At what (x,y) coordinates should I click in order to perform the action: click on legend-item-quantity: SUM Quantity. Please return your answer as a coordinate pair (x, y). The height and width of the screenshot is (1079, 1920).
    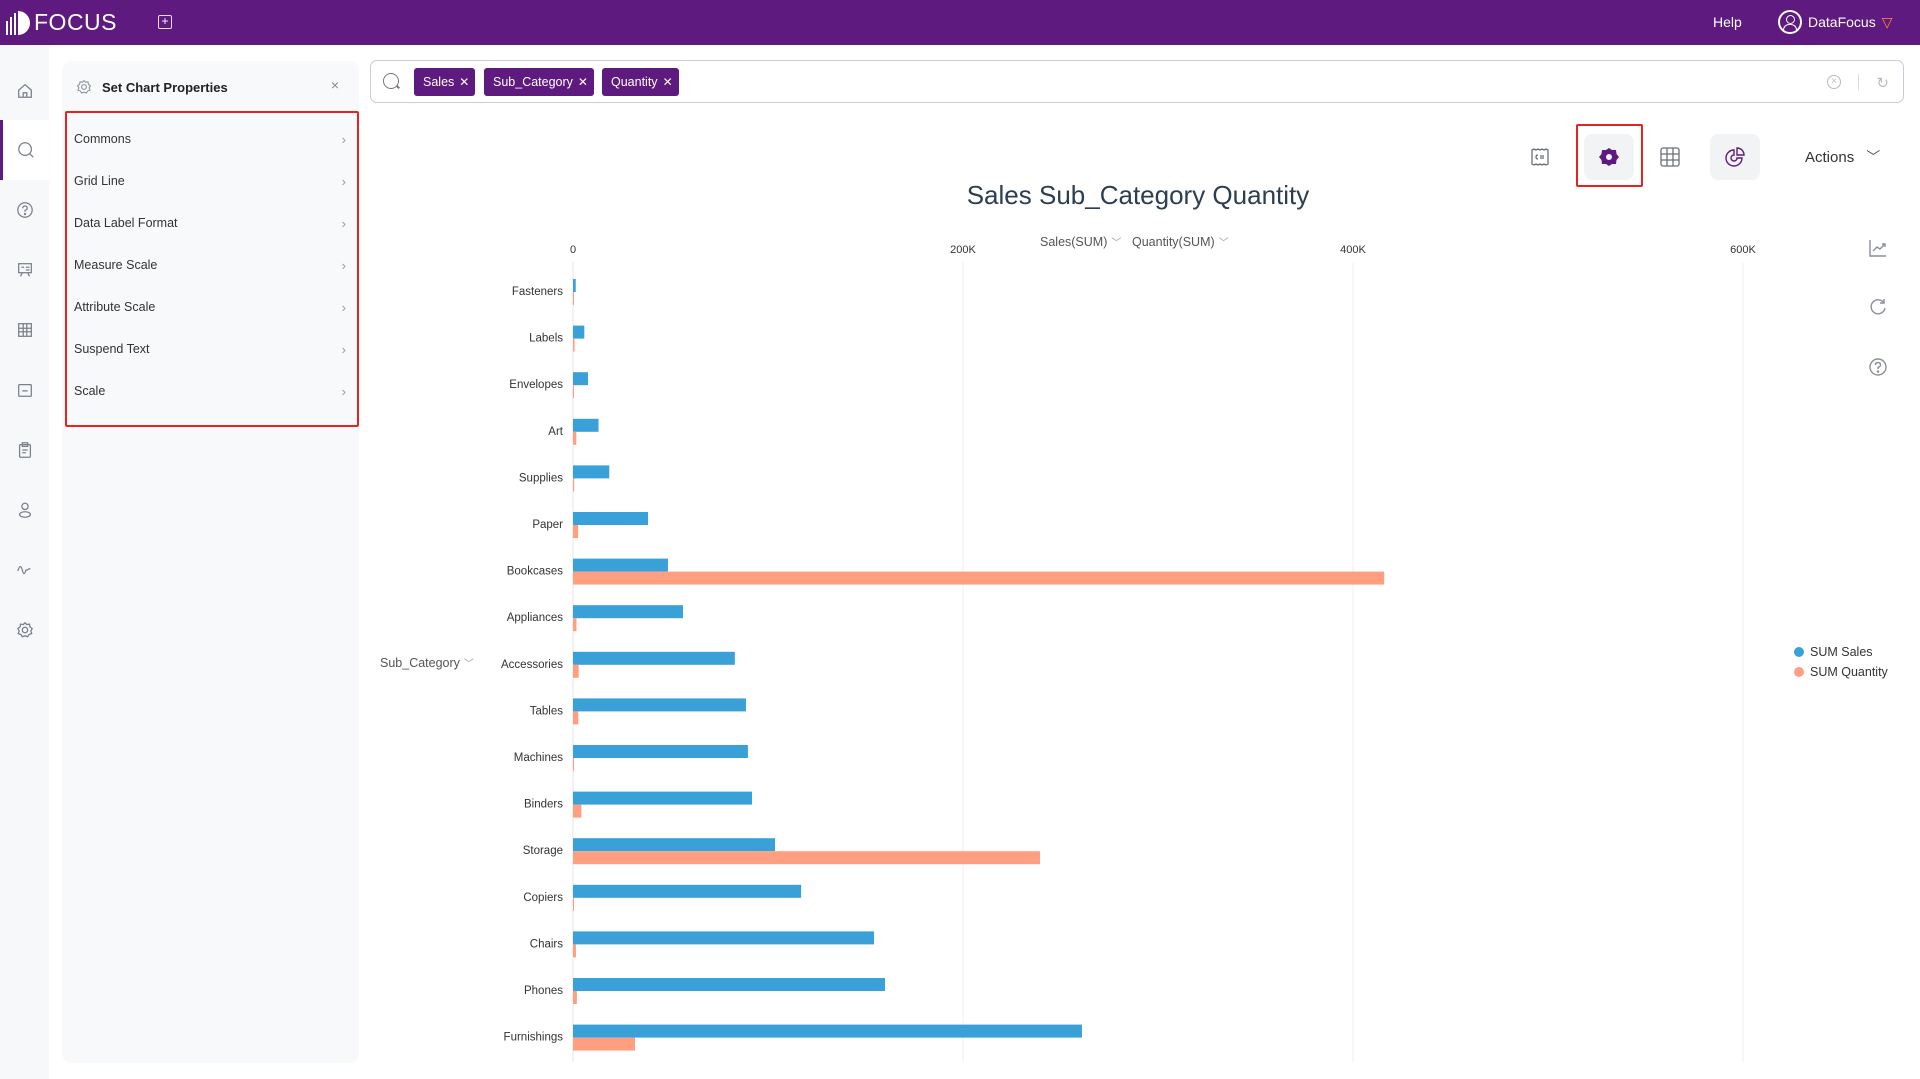
    Looking at the image, I should click on (1841, 672).